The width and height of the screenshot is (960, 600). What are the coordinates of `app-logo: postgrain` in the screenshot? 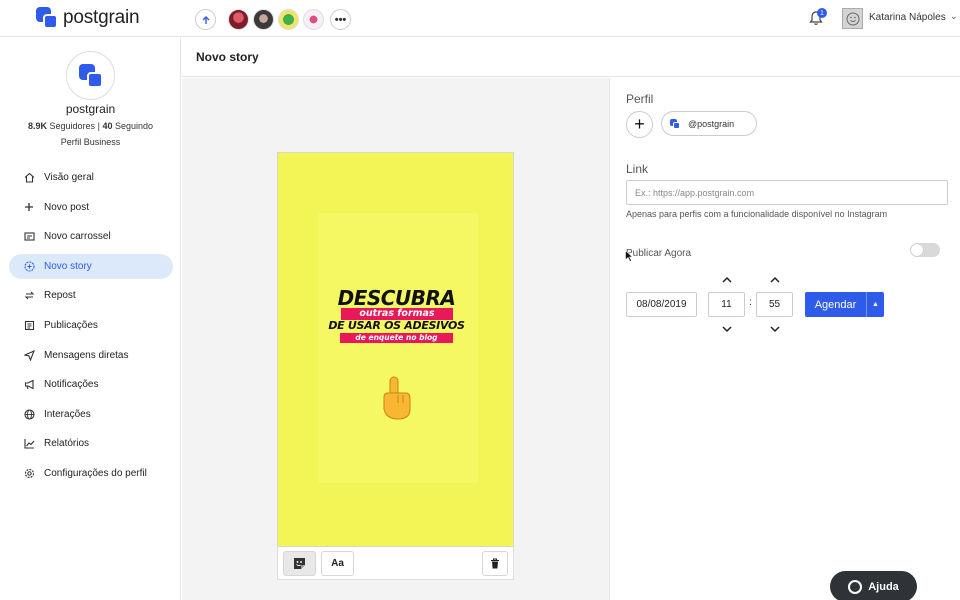 It's located at (88, 18).